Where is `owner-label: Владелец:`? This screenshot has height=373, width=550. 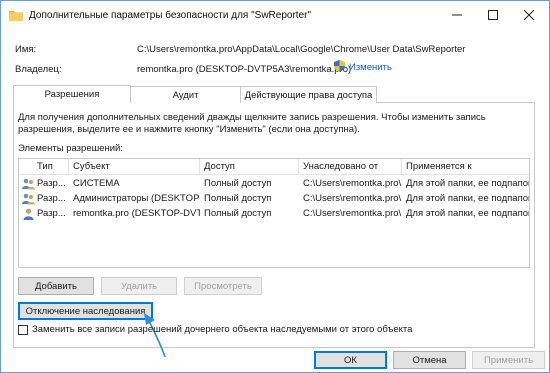 owner-label: Владелец: is located at coordinates (38, 69).